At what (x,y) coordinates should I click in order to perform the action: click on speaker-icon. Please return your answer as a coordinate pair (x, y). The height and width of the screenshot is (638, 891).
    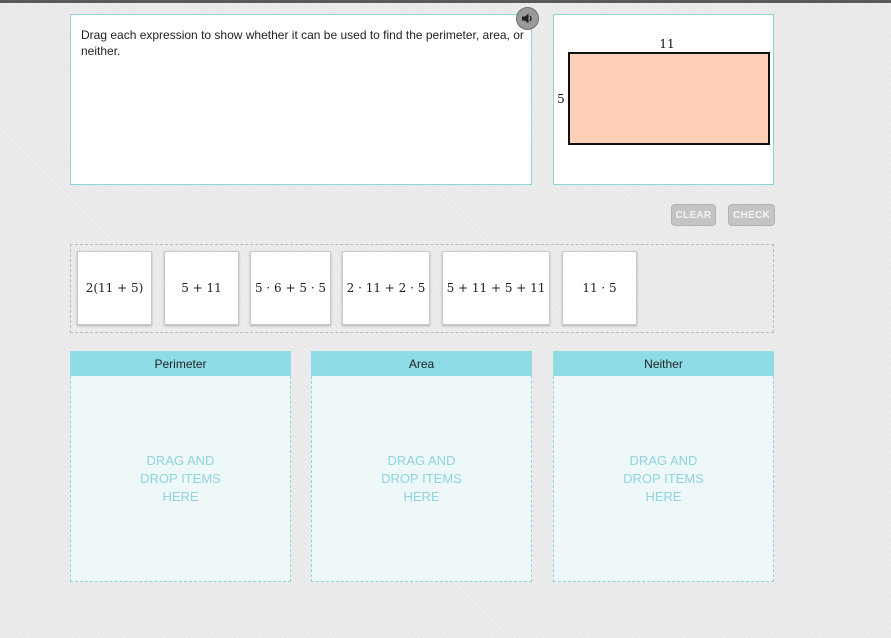
    Looking at the image, I should click on (527, 18).